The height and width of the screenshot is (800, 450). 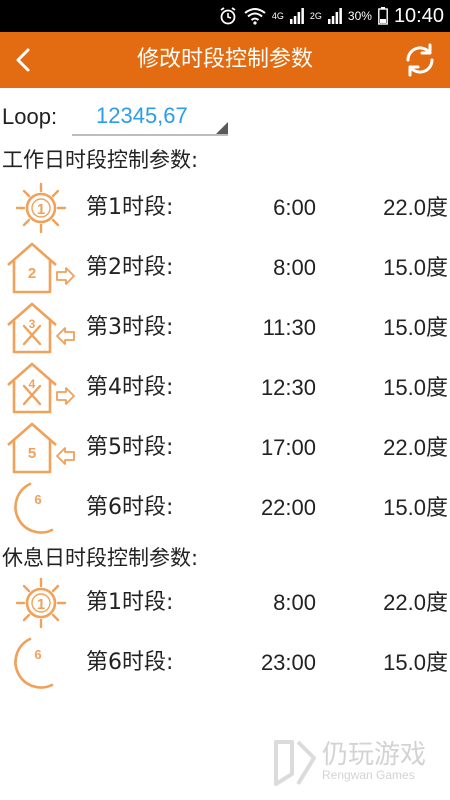 What do you see at coordinates (368, 775) in the screenshot?
I see `watermark-subtext: Rengwan Games` at bounding box center [368, 775].